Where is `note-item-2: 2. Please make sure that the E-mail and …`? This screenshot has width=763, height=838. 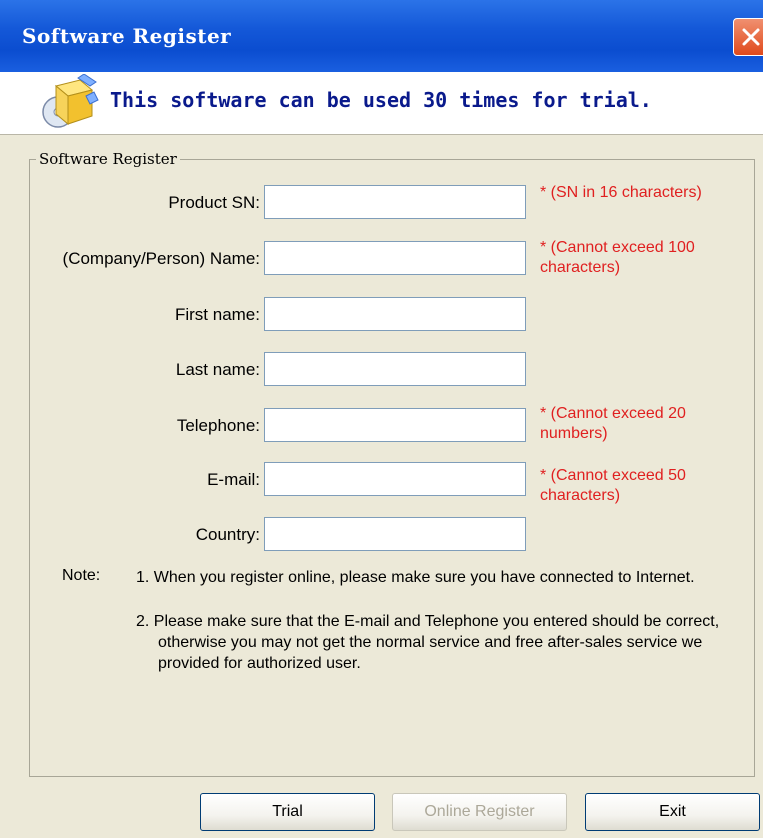 note-item-2: 2. Please make sure that the E-mail and … is located at coordinates (428, 642).